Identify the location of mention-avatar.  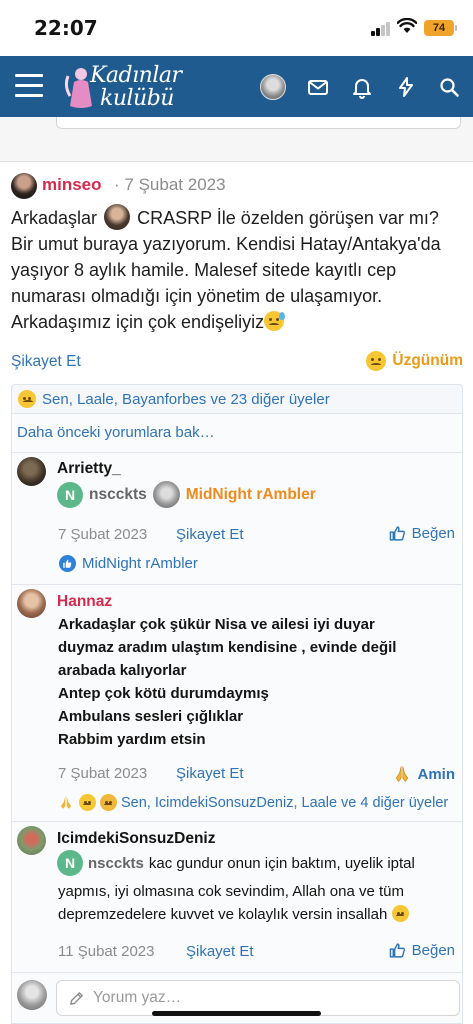
(117, 217).